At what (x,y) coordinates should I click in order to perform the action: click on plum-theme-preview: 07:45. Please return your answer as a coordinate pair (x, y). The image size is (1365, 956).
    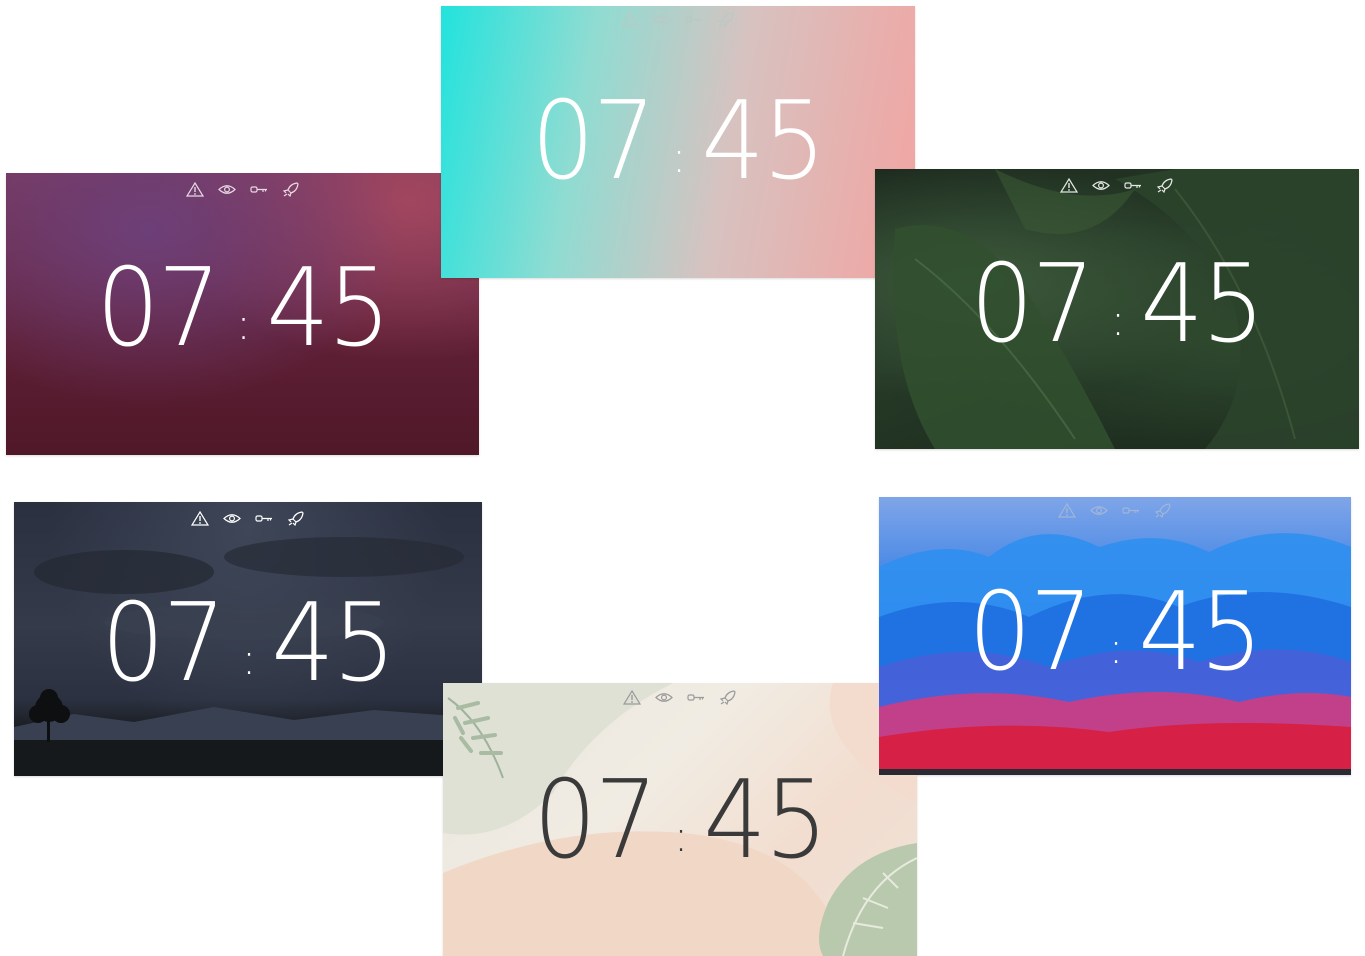
    Looking at the image, I should click on (242, 314).